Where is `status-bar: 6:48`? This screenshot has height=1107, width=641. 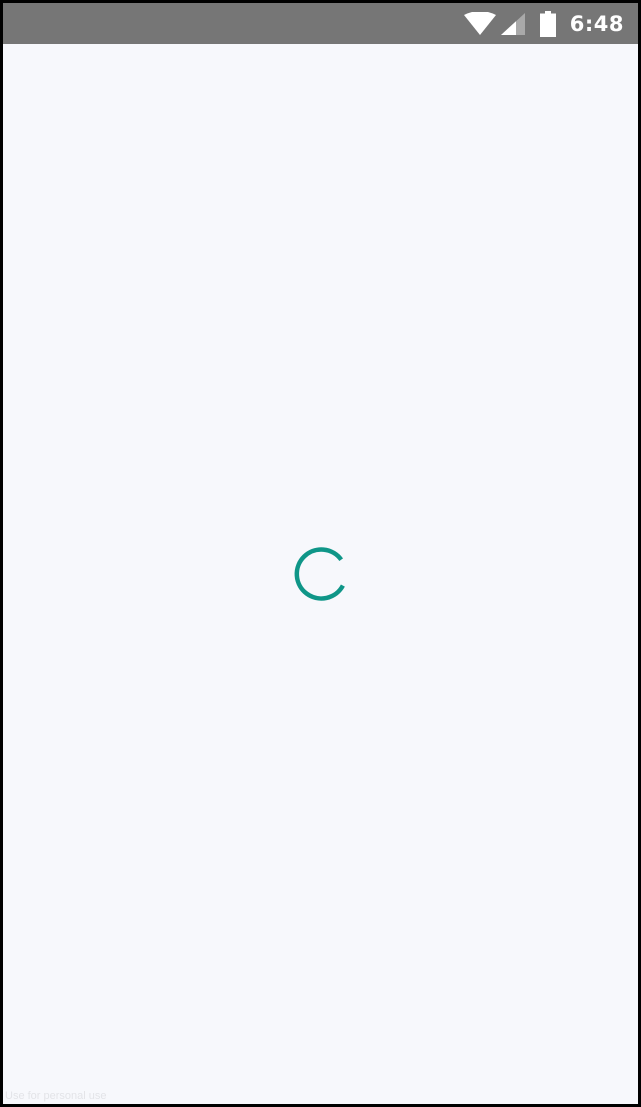
status-bar: 6:48 is located at coordinates (320, 23).